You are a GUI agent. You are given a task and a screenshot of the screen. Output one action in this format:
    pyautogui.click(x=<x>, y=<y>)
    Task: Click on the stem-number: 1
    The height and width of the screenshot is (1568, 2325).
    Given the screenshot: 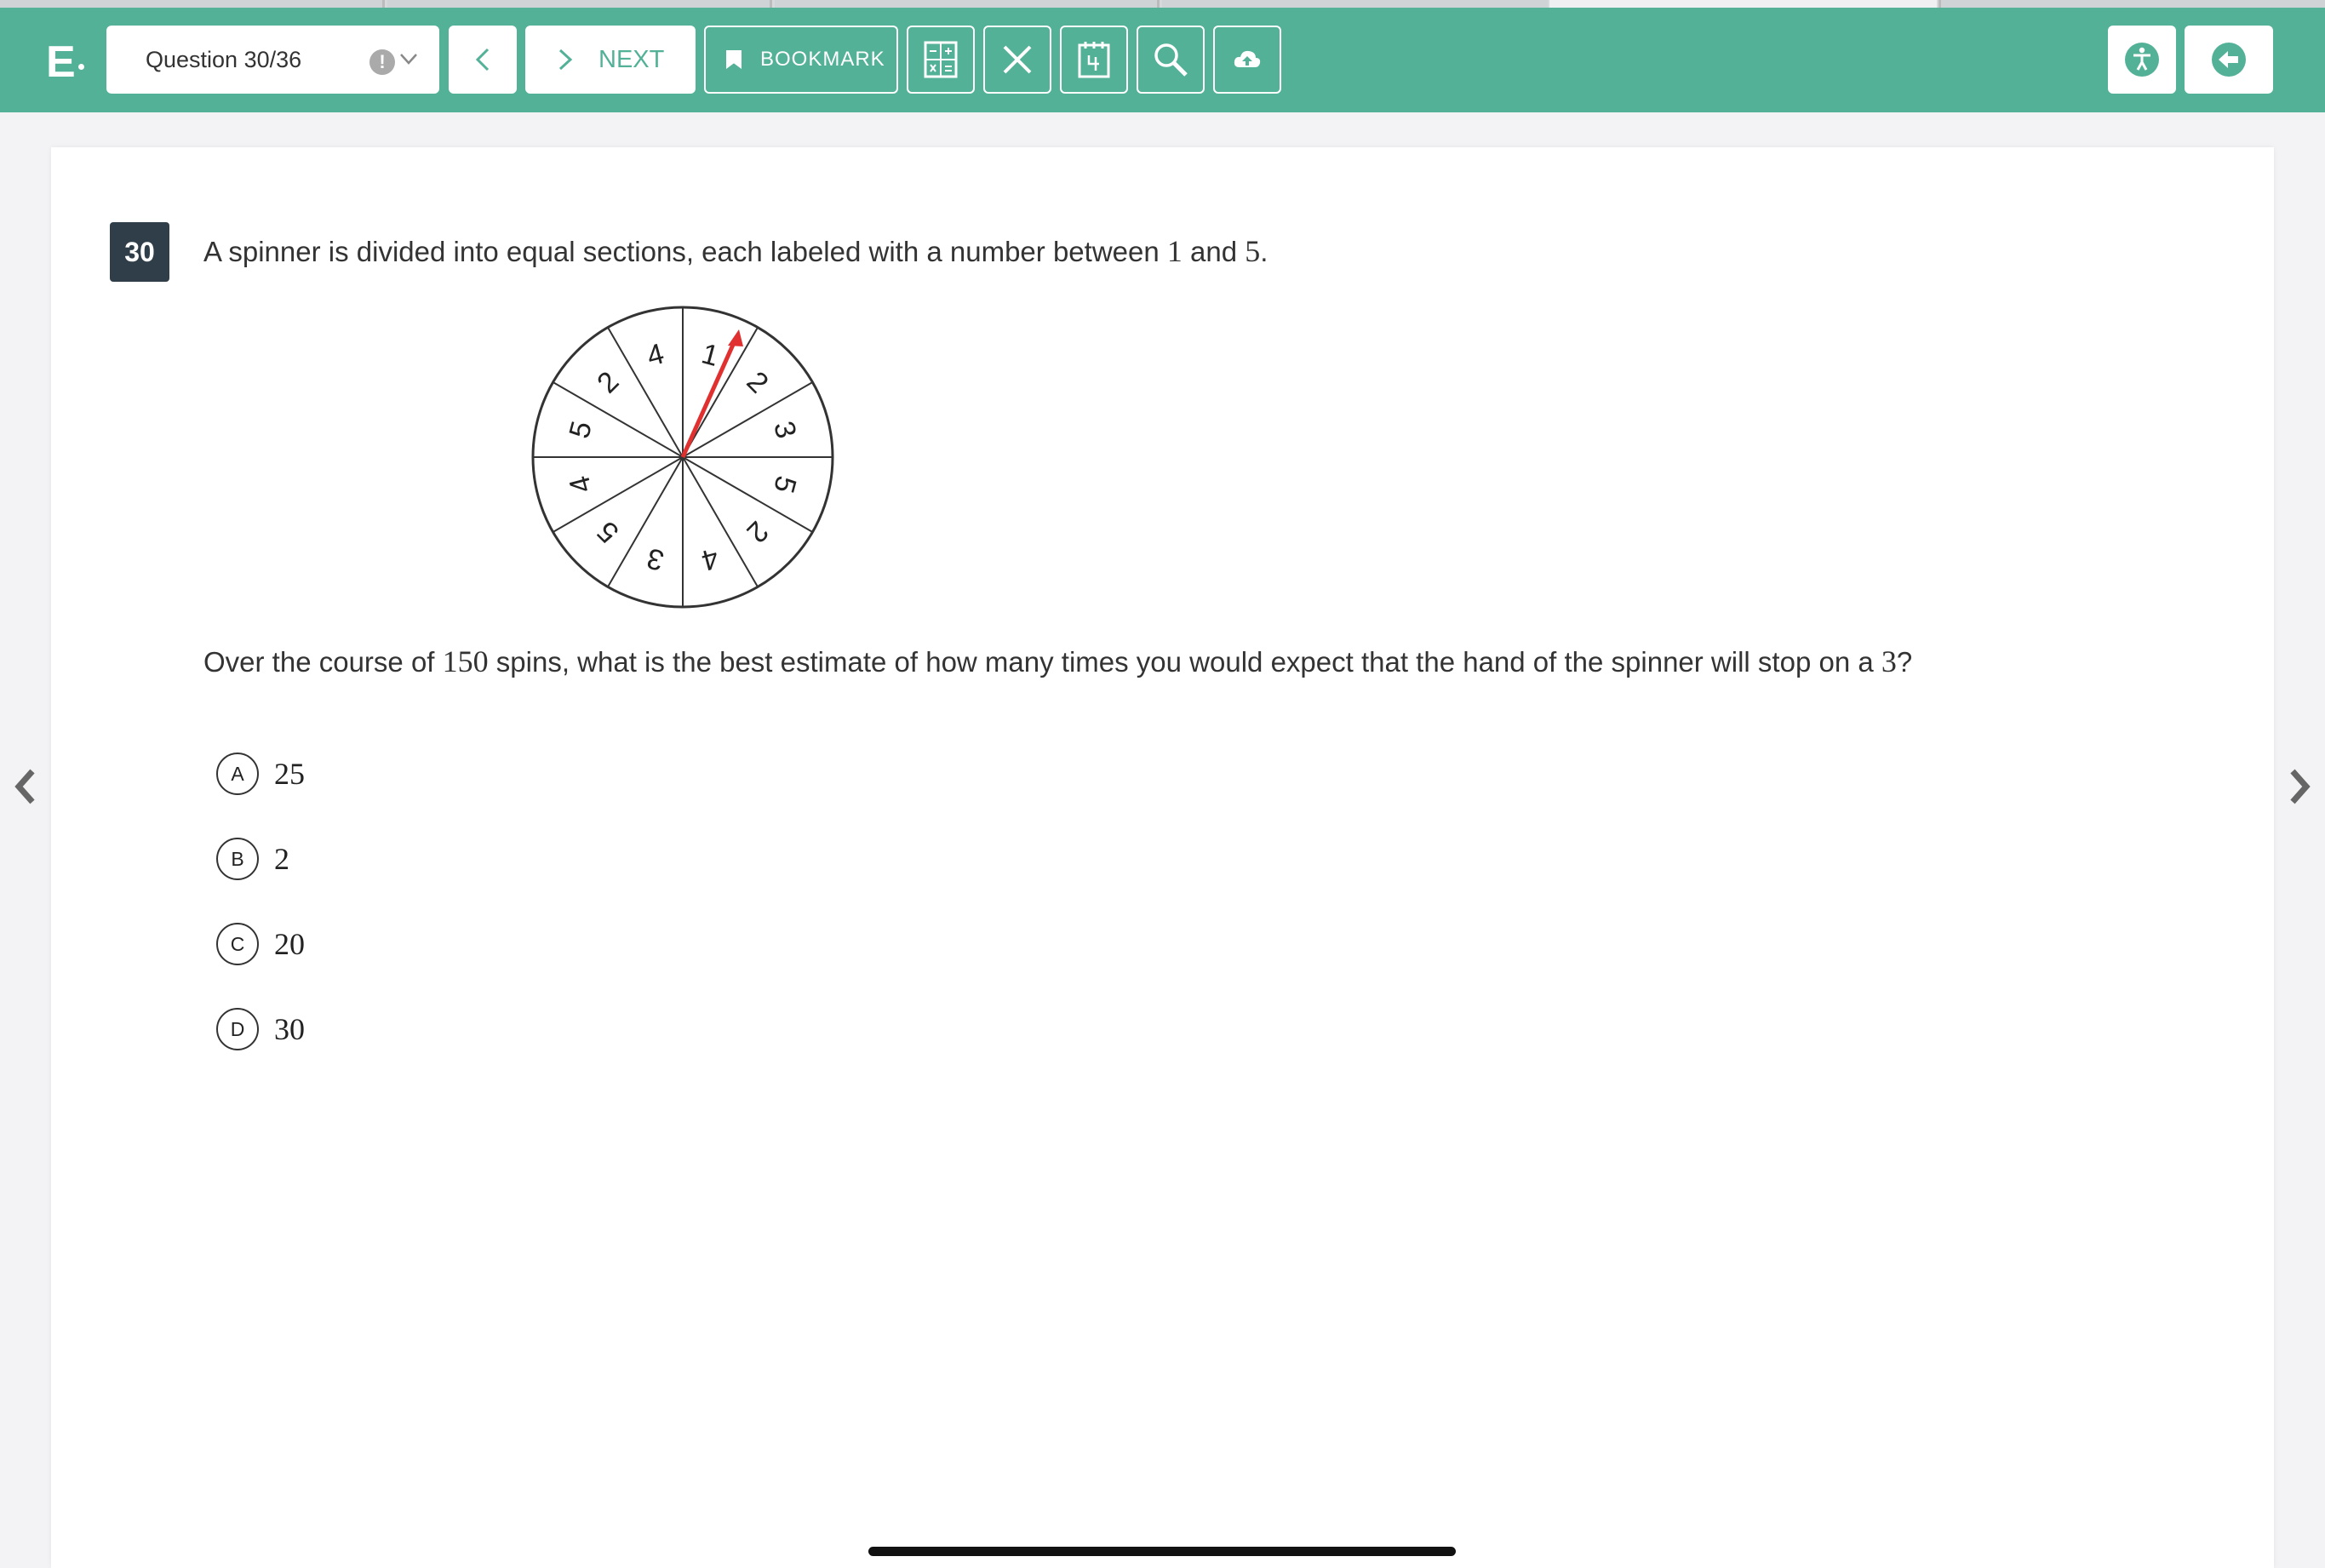 What is the action you would take?
    pyautogui.click(x=1174, y=251)
    